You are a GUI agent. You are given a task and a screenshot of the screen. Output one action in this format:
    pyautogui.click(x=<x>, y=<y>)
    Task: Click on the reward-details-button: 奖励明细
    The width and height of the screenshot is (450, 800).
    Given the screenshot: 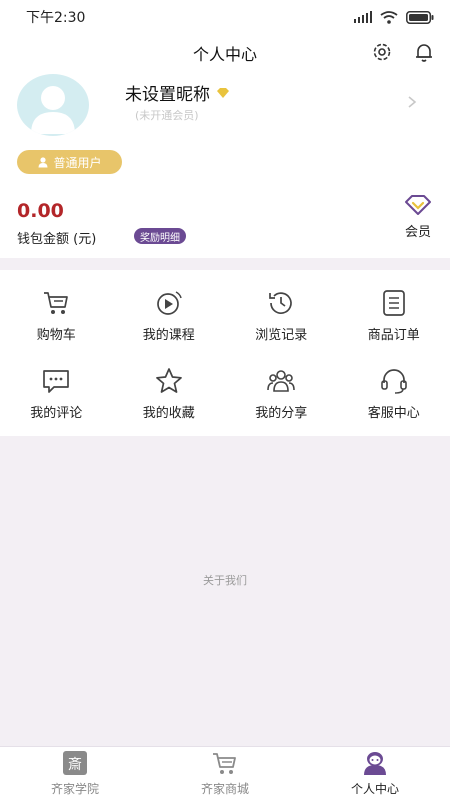 What is the action you would take?
    pyautogui.click(x=160, y=236)
    